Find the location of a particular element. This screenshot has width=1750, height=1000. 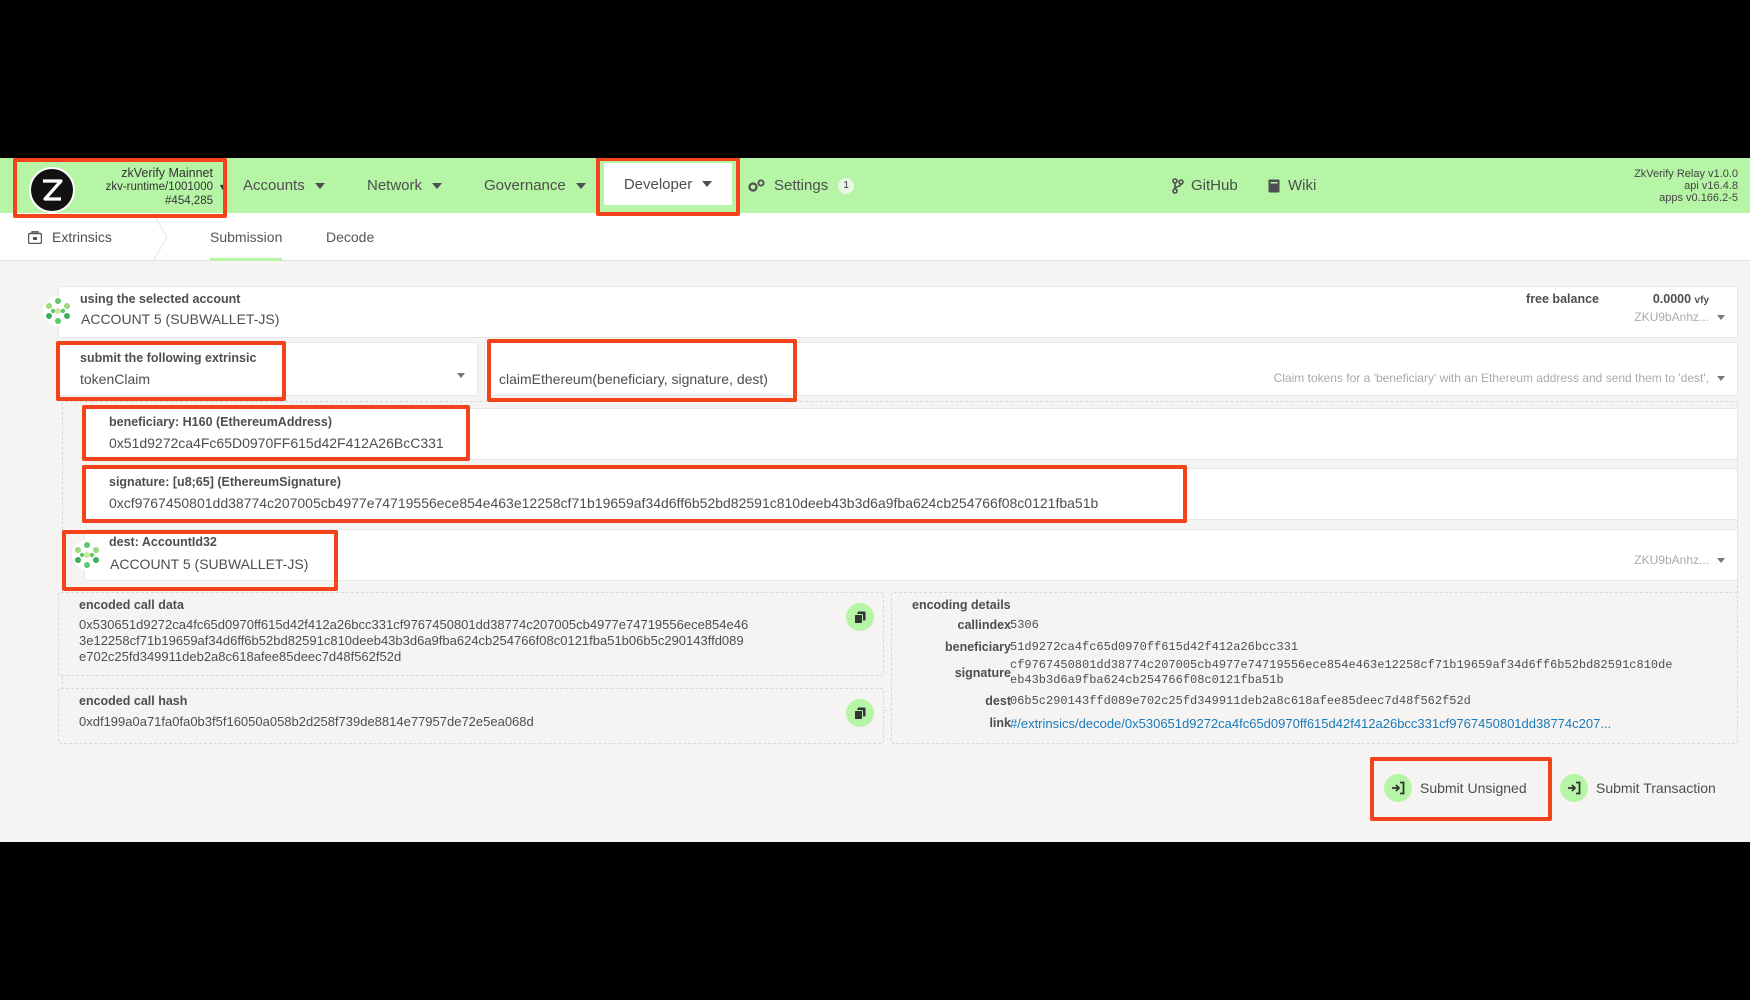

copy-call-hash-button is located at coordinates (860, 713).